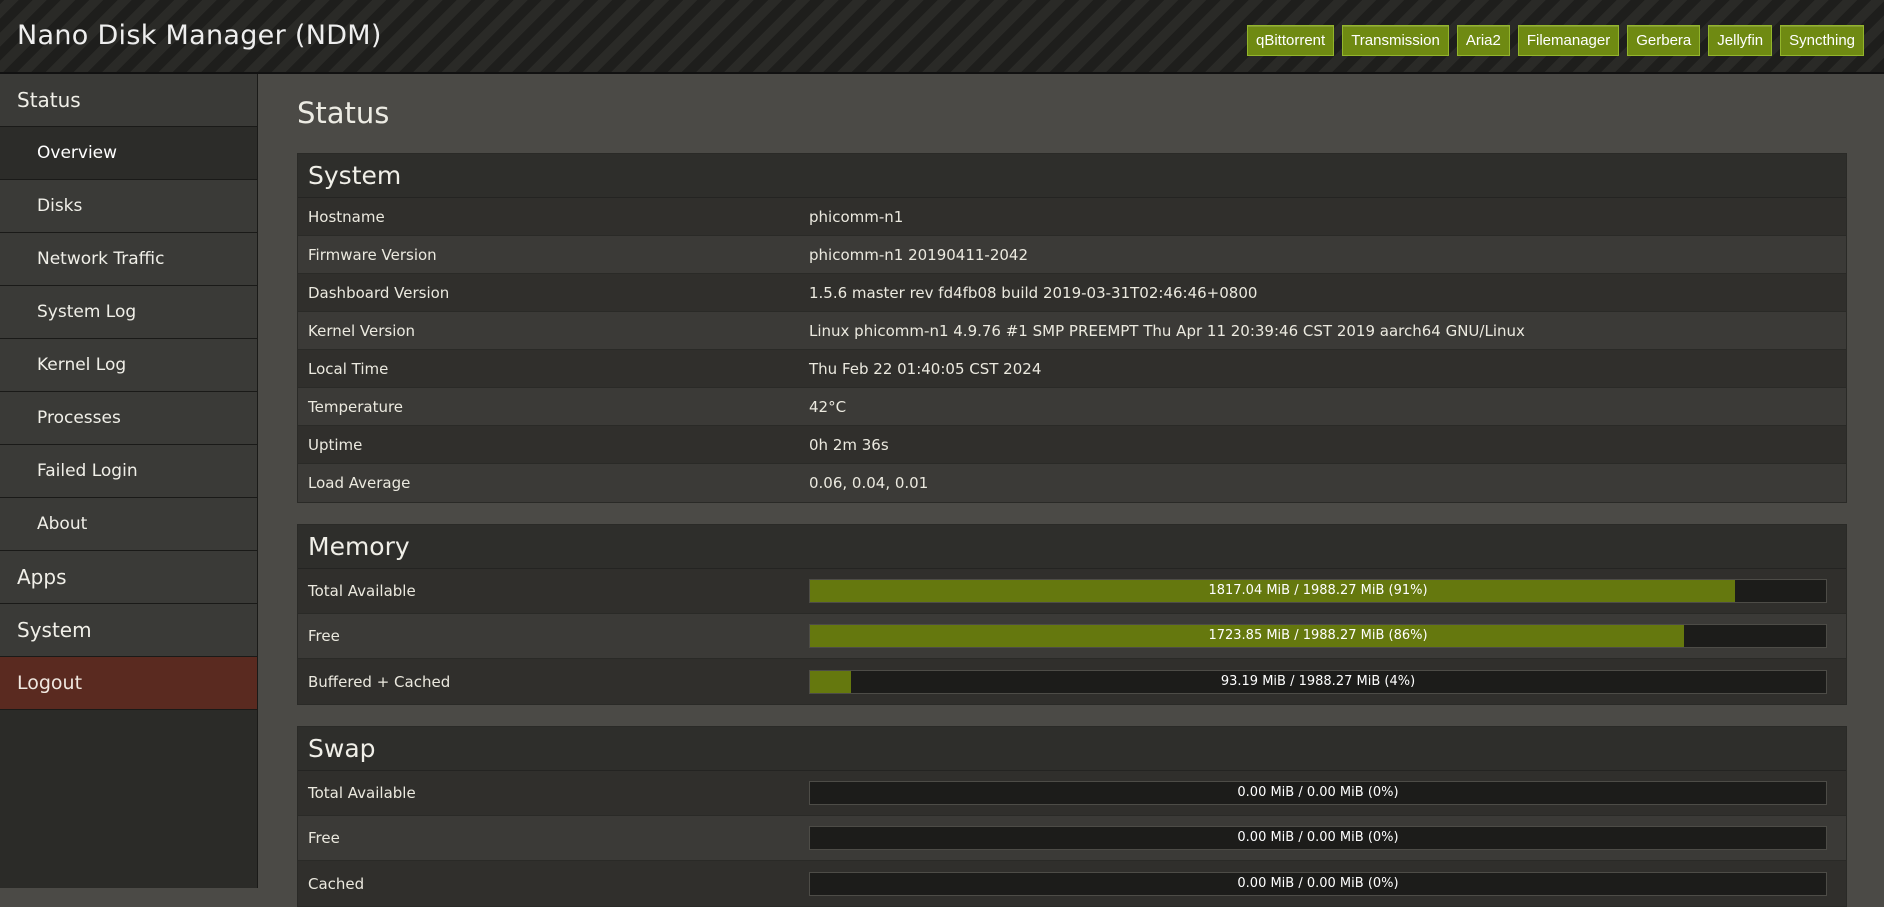 The image size is (1884, 907). What do you see at coordinates (1395, 40) in the screenshot?
I see `app-button-transmission: Transmission` at bounding box center [1395, 40].